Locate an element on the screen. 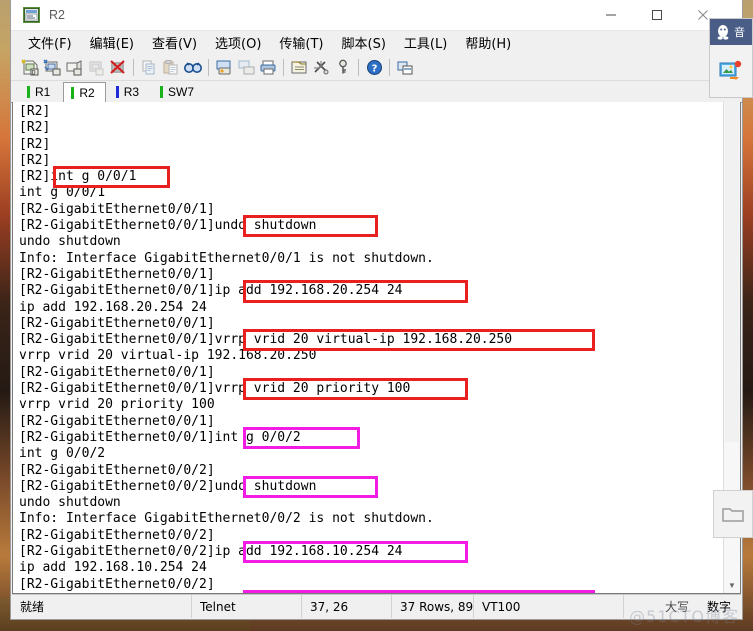 This screenshot has width=753, height=631. status-cursor-position: 37, 26 is located at coordinates (347, 606).